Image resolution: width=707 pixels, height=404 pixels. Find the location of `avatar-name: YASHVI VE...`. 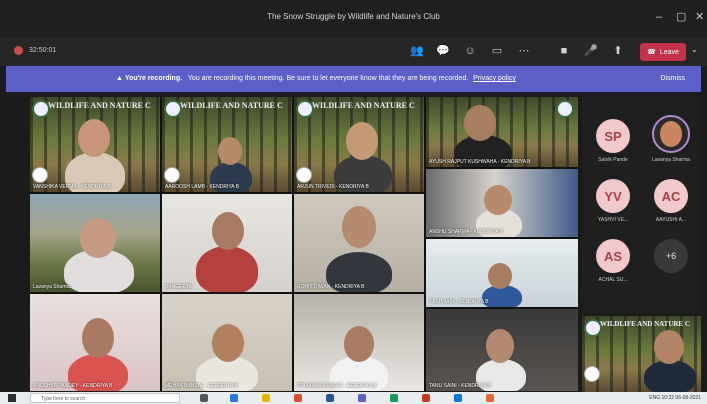

avatar-name: YASHVI VE... is located at coordinates (613, 220).